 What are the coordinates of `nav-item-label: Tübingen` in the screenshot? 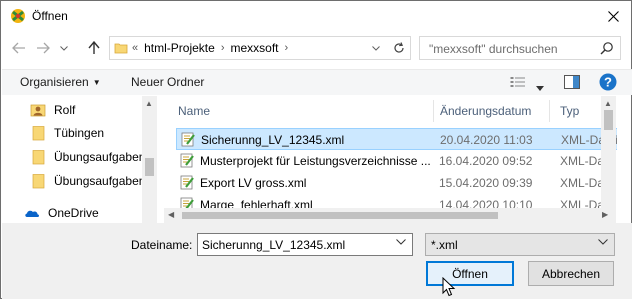 It's located at (79, 133).